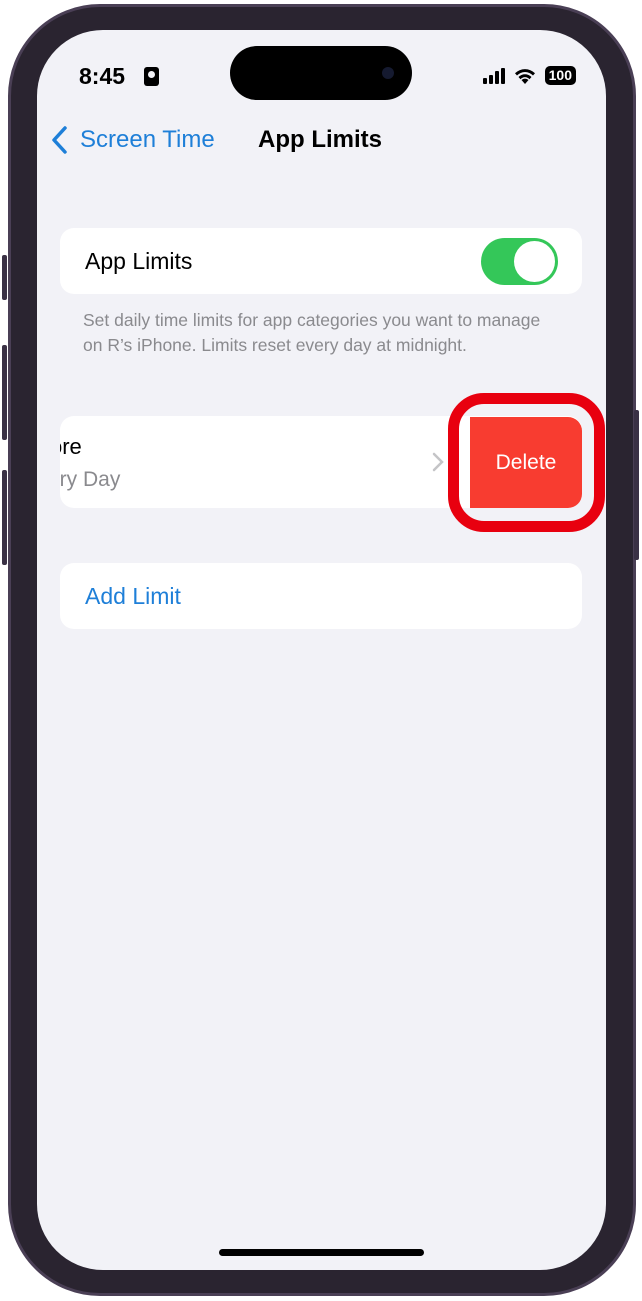 This screenshot has height=1301, width=642. I want to click on chevron-right-icon, so click(438, 462).